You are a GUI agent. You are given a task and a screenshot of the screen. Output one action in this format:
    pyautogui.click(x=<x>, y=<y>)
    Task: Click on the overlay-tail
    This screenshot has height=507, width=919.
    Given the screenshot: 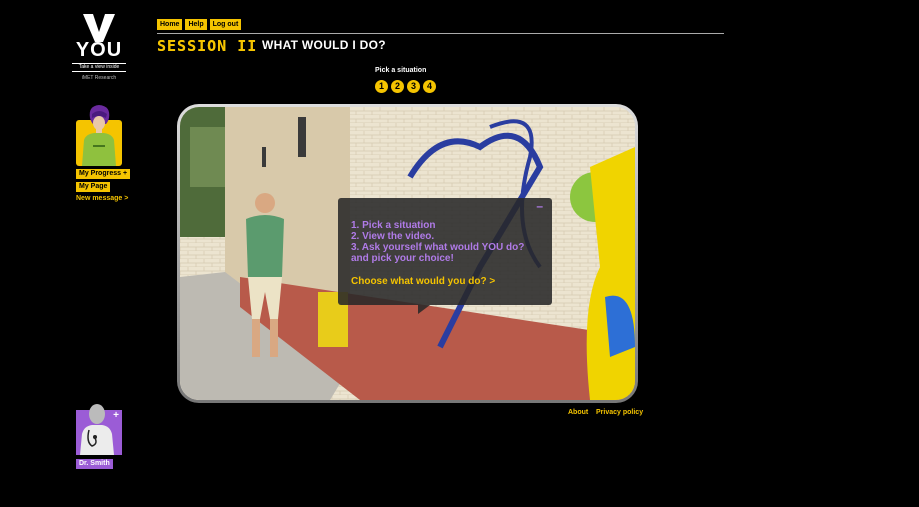 What is the action you would take?
    pyautogui.click(x=424, y=309)
    